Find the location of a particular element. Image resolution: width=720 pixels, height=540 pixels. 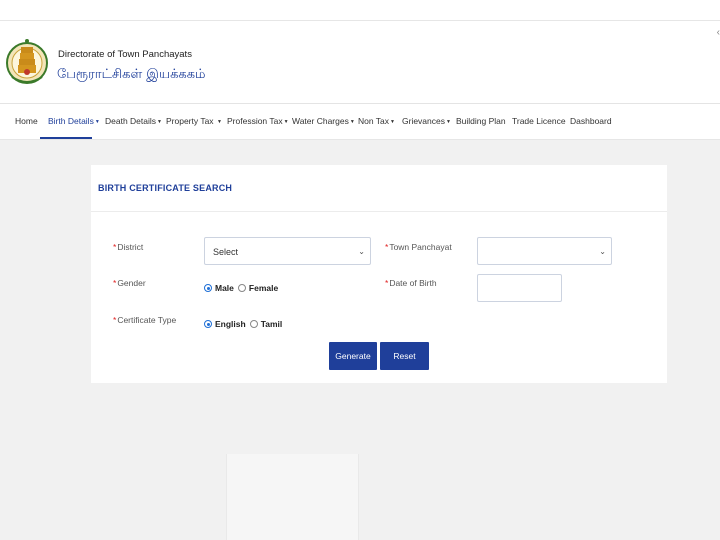

nav-item-label: Non Tax is located at coordinates (374, 121).